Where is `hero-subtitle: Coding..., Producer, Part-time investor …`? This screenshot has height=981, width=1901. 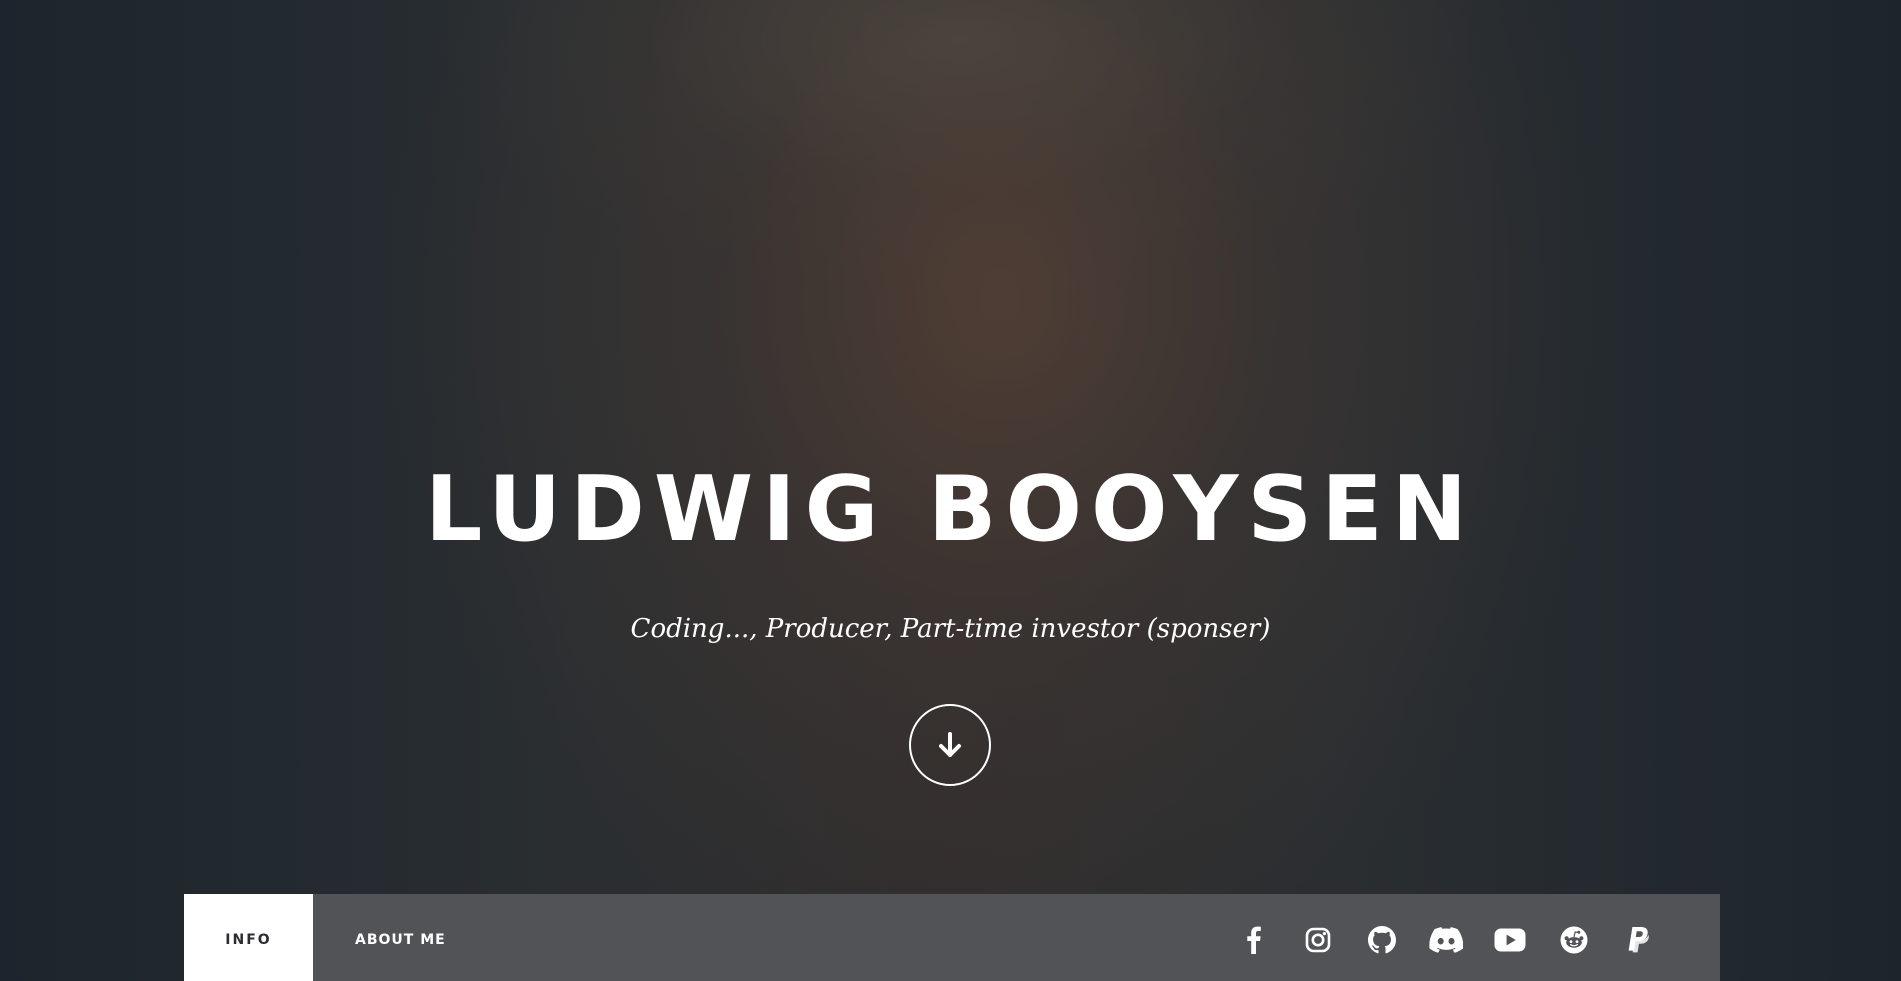 hero-subtitle: Coding..., Producer, Part-time investor … is located at coordinates (950, 629).